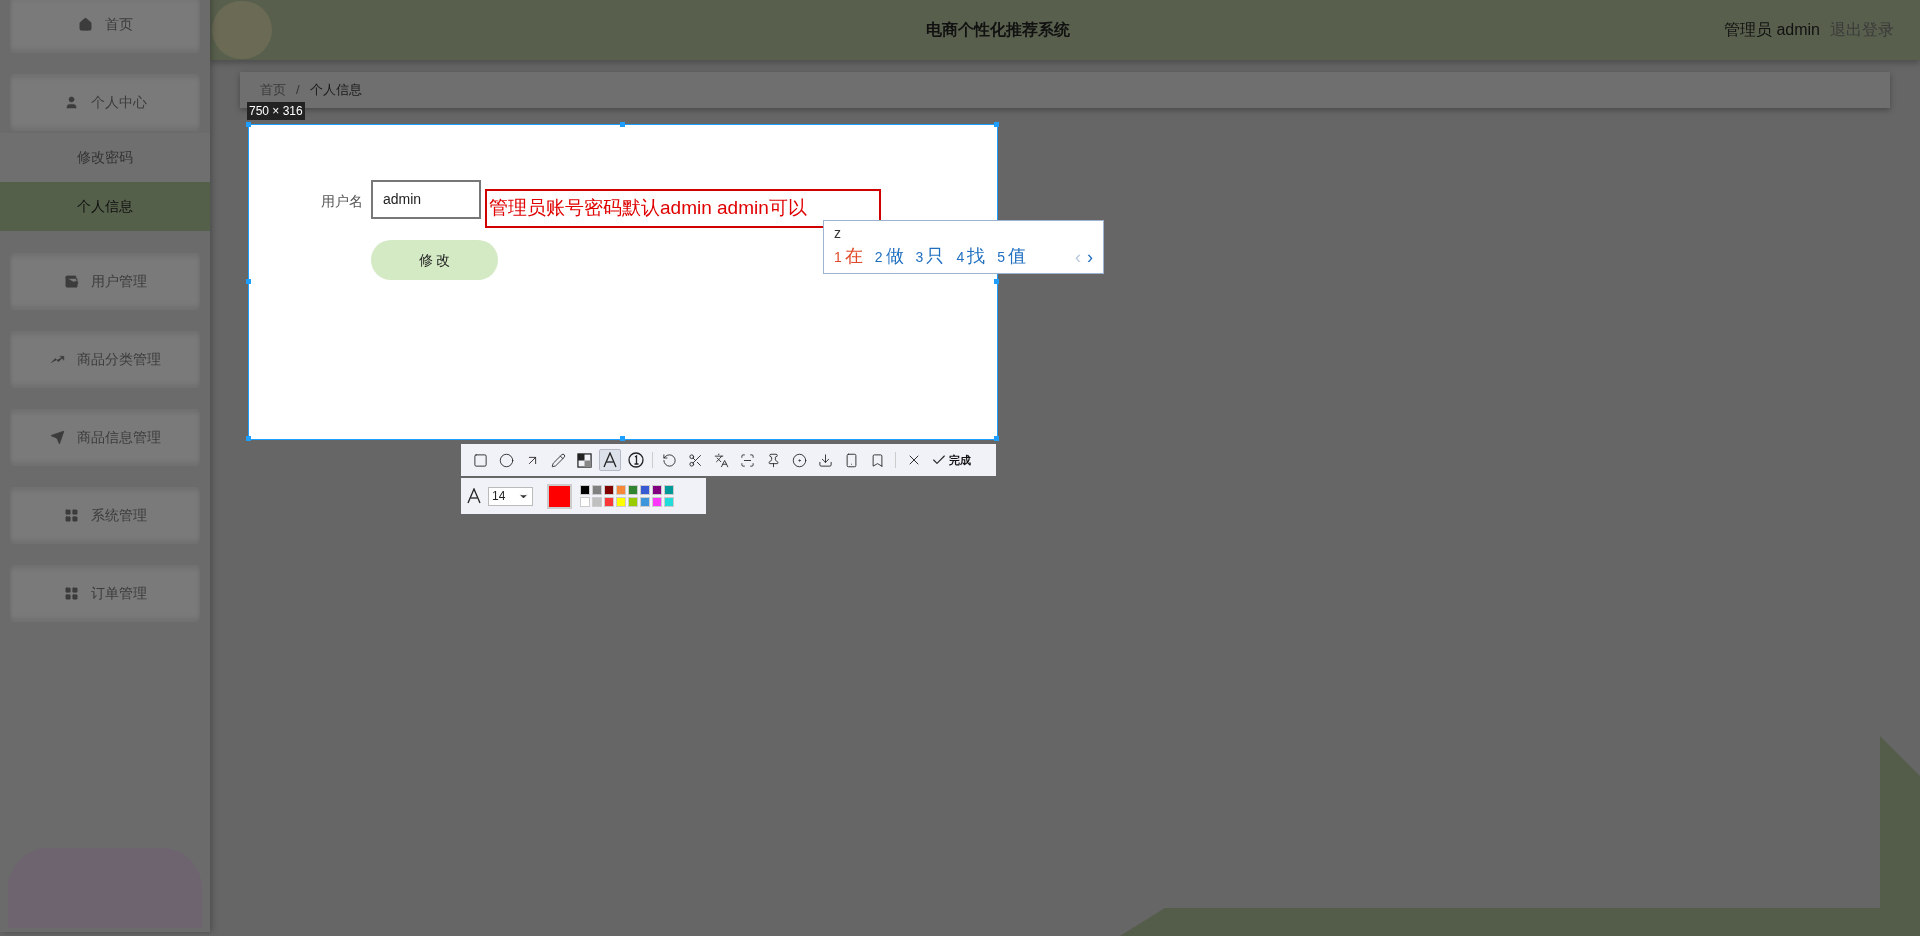 The height and width of the screenshot is (936, 1920). What do you see at coordinates (105, 437) in the screenshot?
I see `sidebar-item: 商品信息管理` at bounding box center [105, 437].